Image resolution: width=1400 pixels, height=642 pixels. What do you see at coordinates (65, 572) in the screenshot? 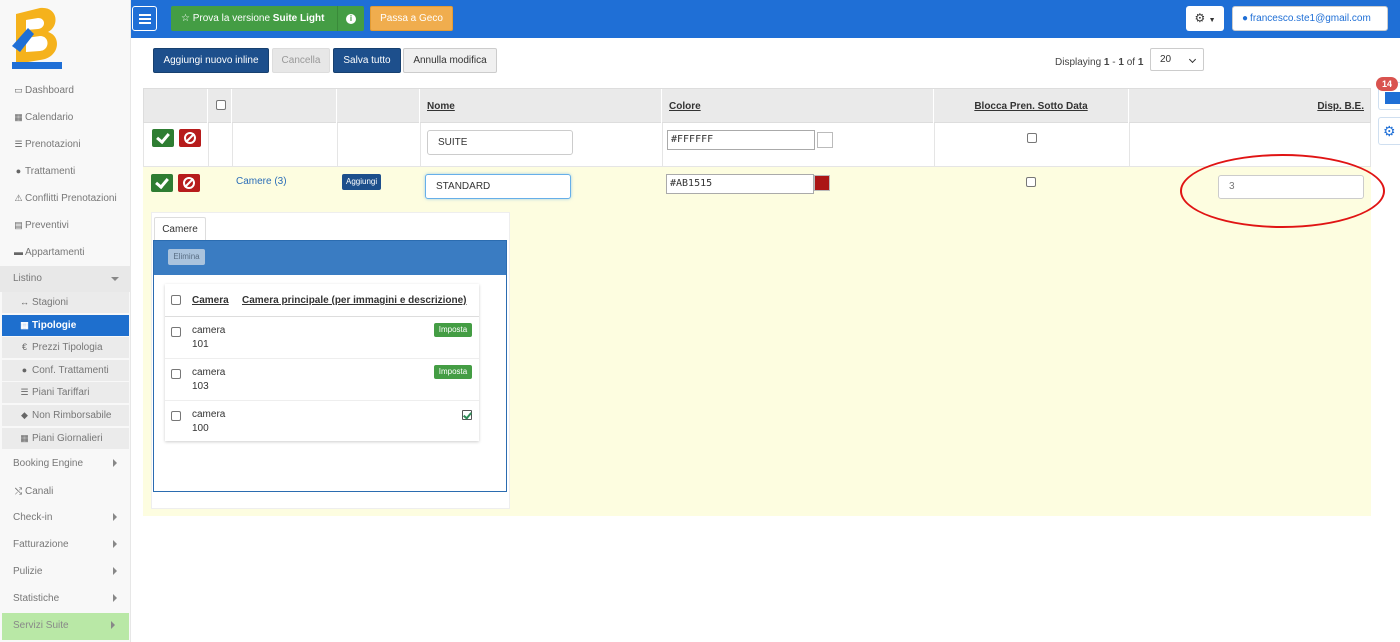
I see `sidebar-item-pulizie: Pulizie` at bounding box center [65, 572].